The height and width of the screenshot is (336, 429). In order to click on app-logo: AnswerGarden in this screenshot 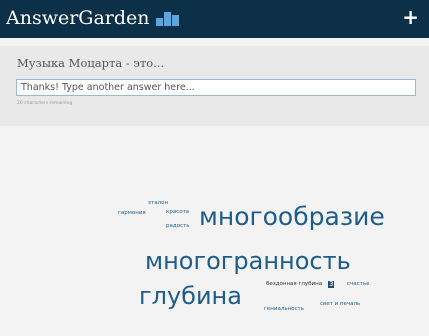, I will do `click(93, 18)`.